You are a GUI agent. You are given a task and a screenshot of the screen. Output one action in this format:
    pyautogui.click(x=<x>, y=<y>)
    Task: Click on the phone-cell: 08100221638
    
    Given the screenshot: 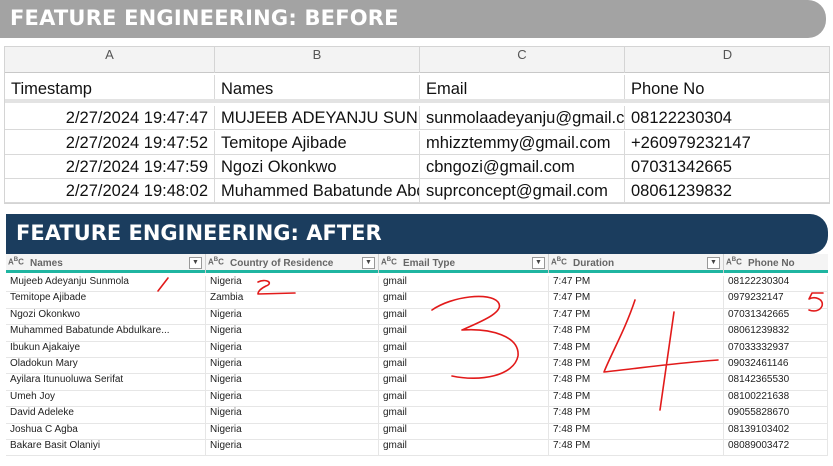 What is the action you would take?
    pyautogui.click(x=776, y=399)
    